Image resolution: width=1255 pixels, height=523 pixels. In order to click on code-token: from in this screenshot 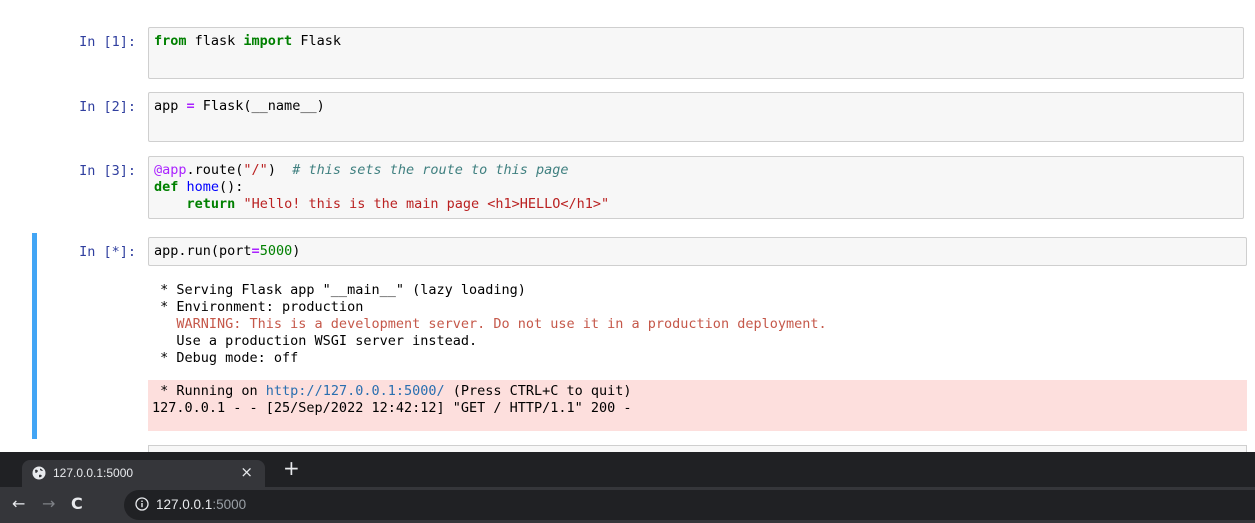, I will do `click(170, 41)`.